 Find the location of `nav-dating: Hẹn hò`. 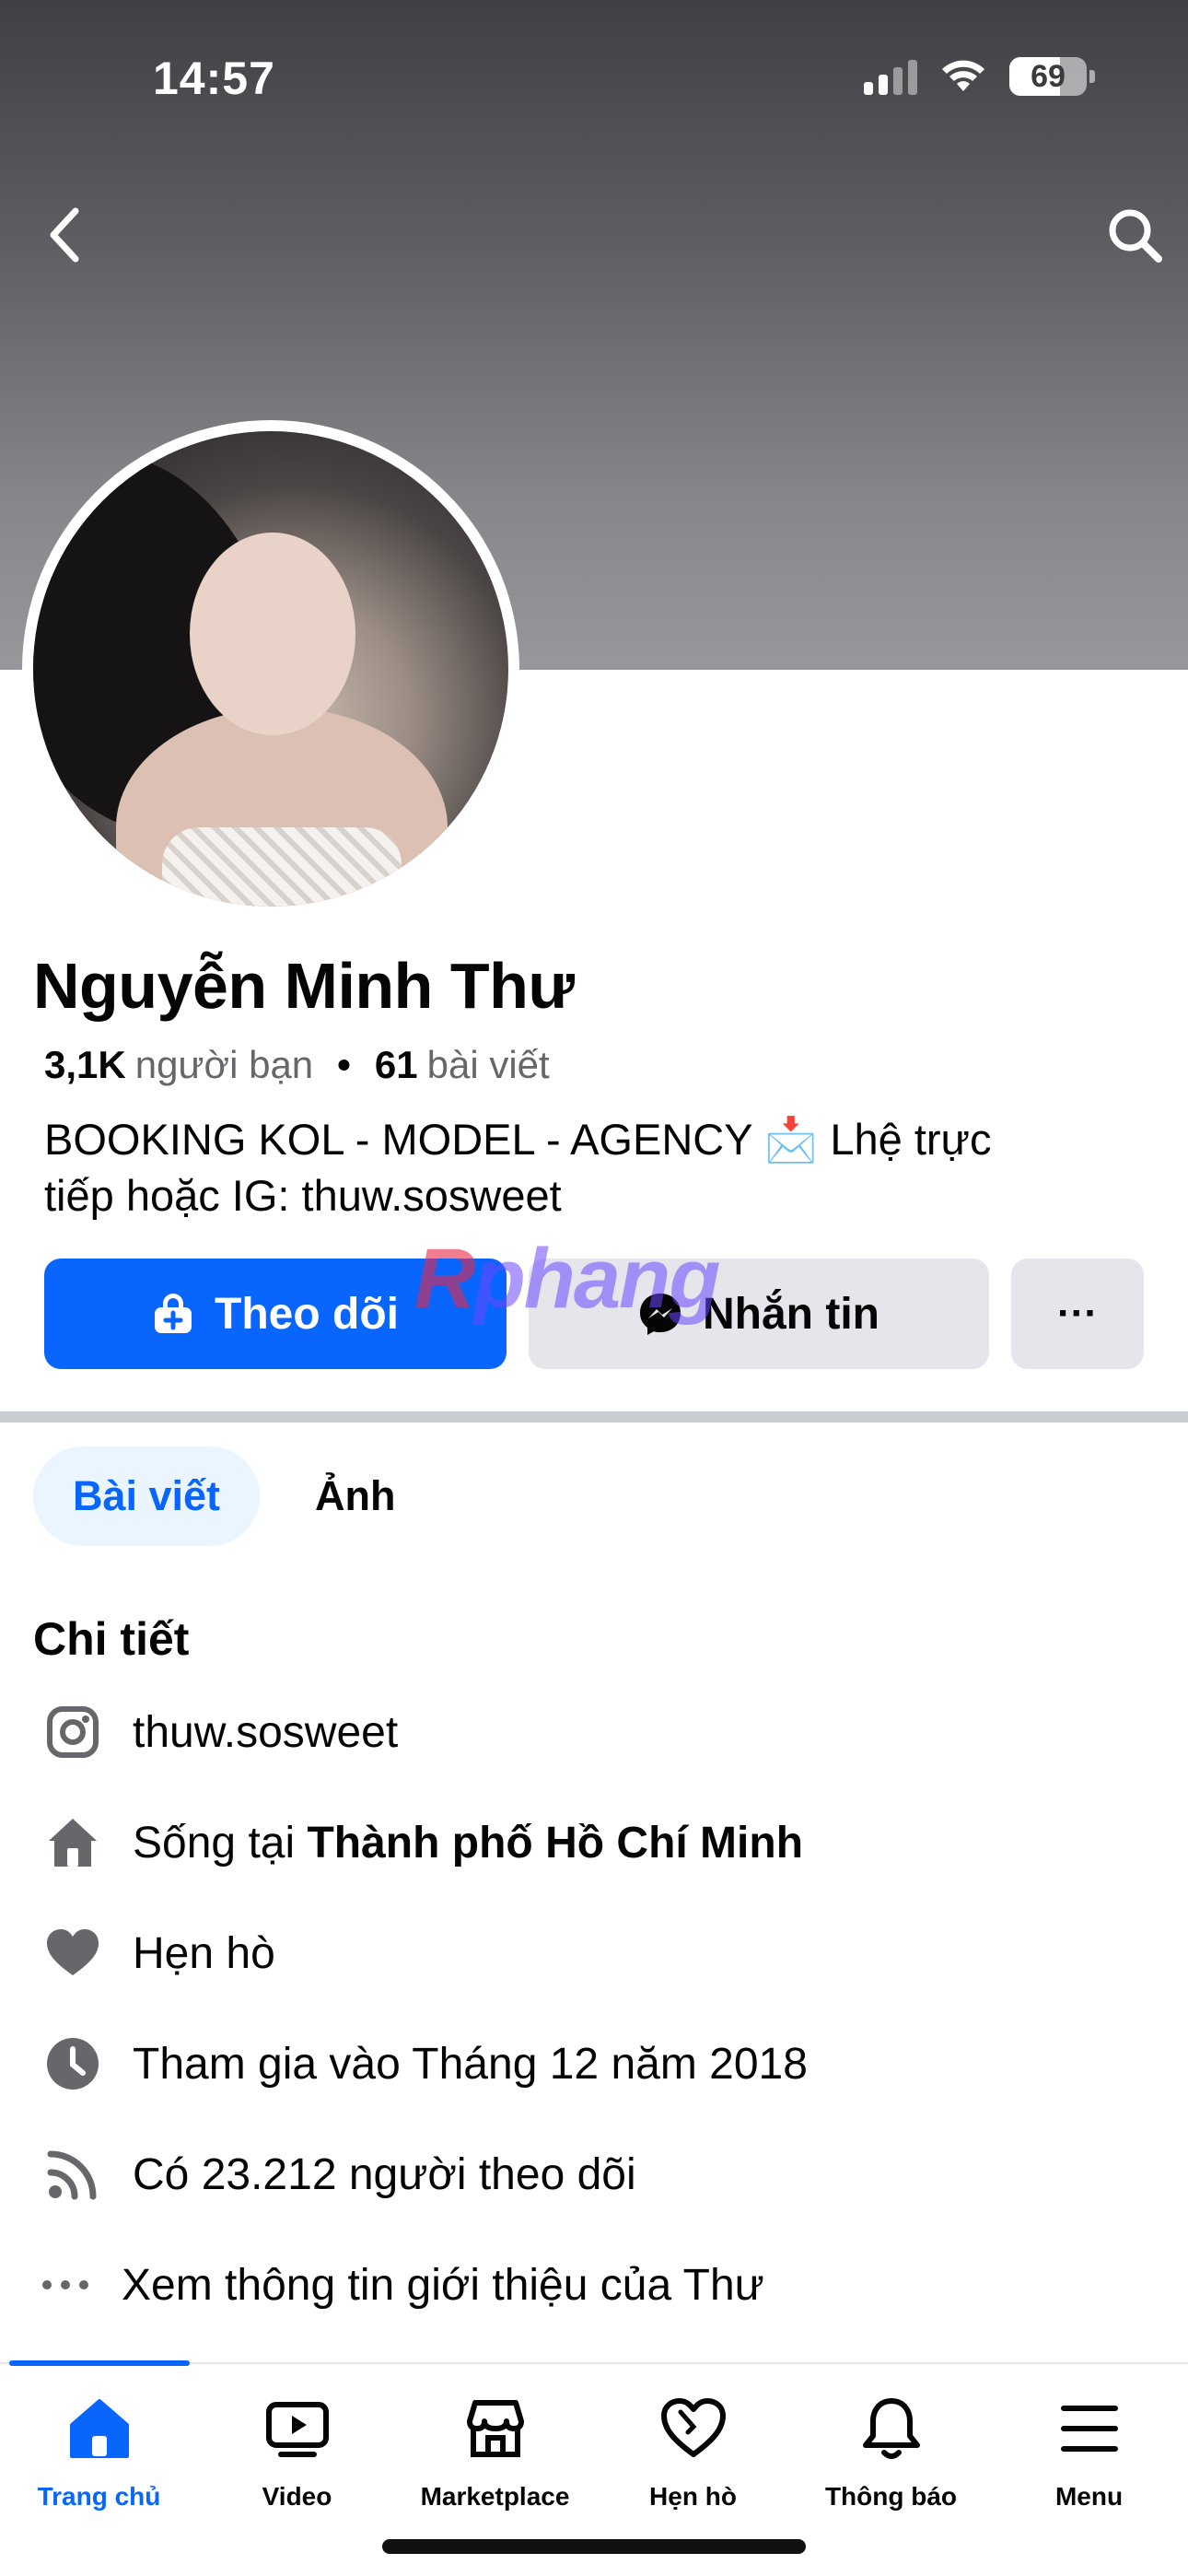

nav-dating: Hẹn hò is located at coordinates (693, 2461).